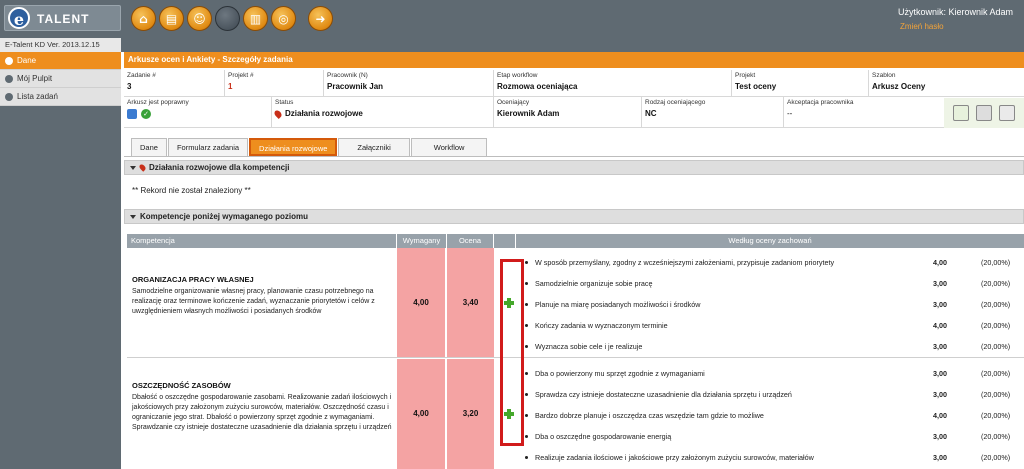  What do you see at coordinates (278, 113) in the screenshot?
I see `status-pin-icon` at bounding box center [278, 113].